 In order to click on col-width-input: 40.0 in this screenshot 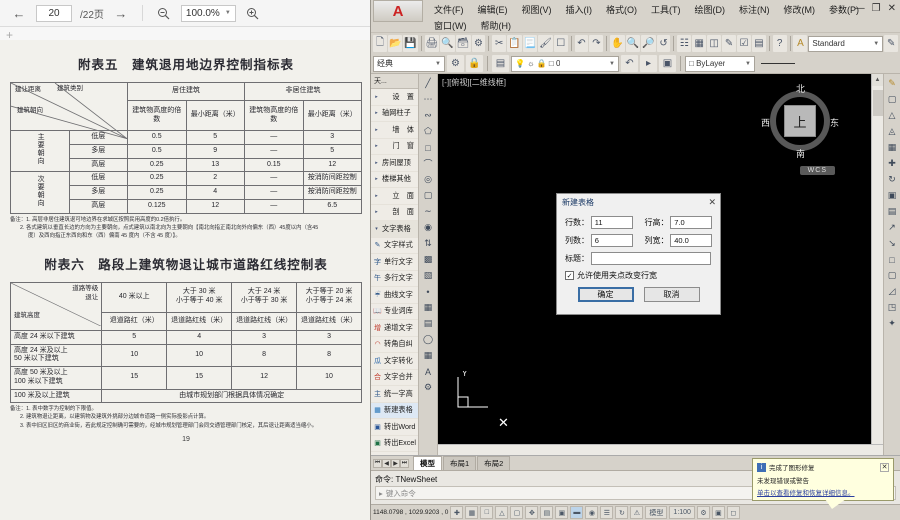, I will do `click(691, 240)`.